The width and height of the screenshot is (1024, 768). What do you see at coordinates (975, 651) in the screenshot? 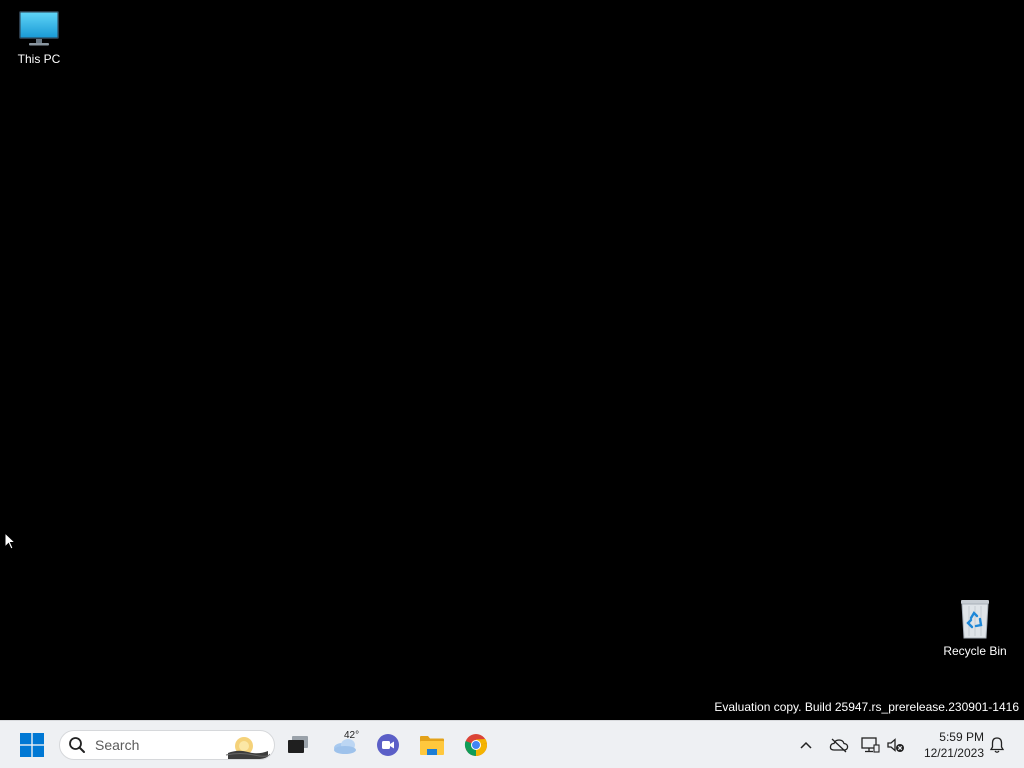
I see `recycle-bin-label: Recycle Bin` at bounding box center [975, 651].